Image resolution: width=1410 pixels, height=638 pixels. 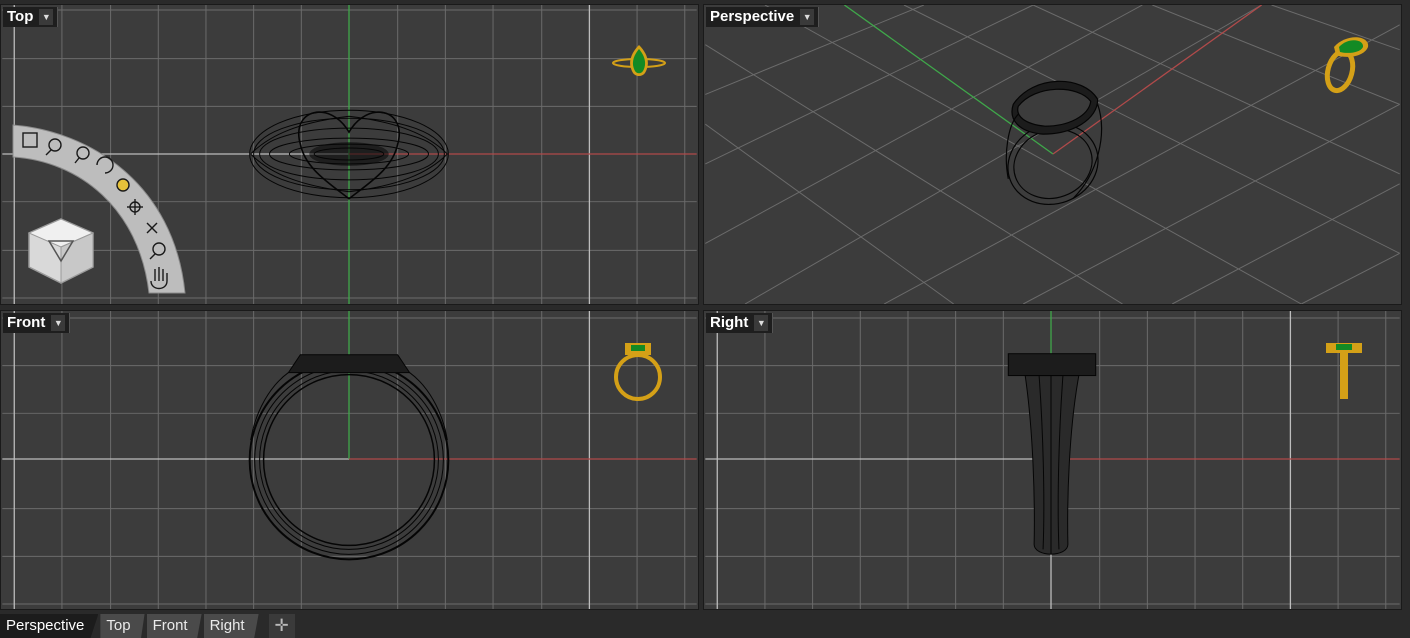 I want to click on top-viewport-label: Top ▼, so click(x=31, y=17).